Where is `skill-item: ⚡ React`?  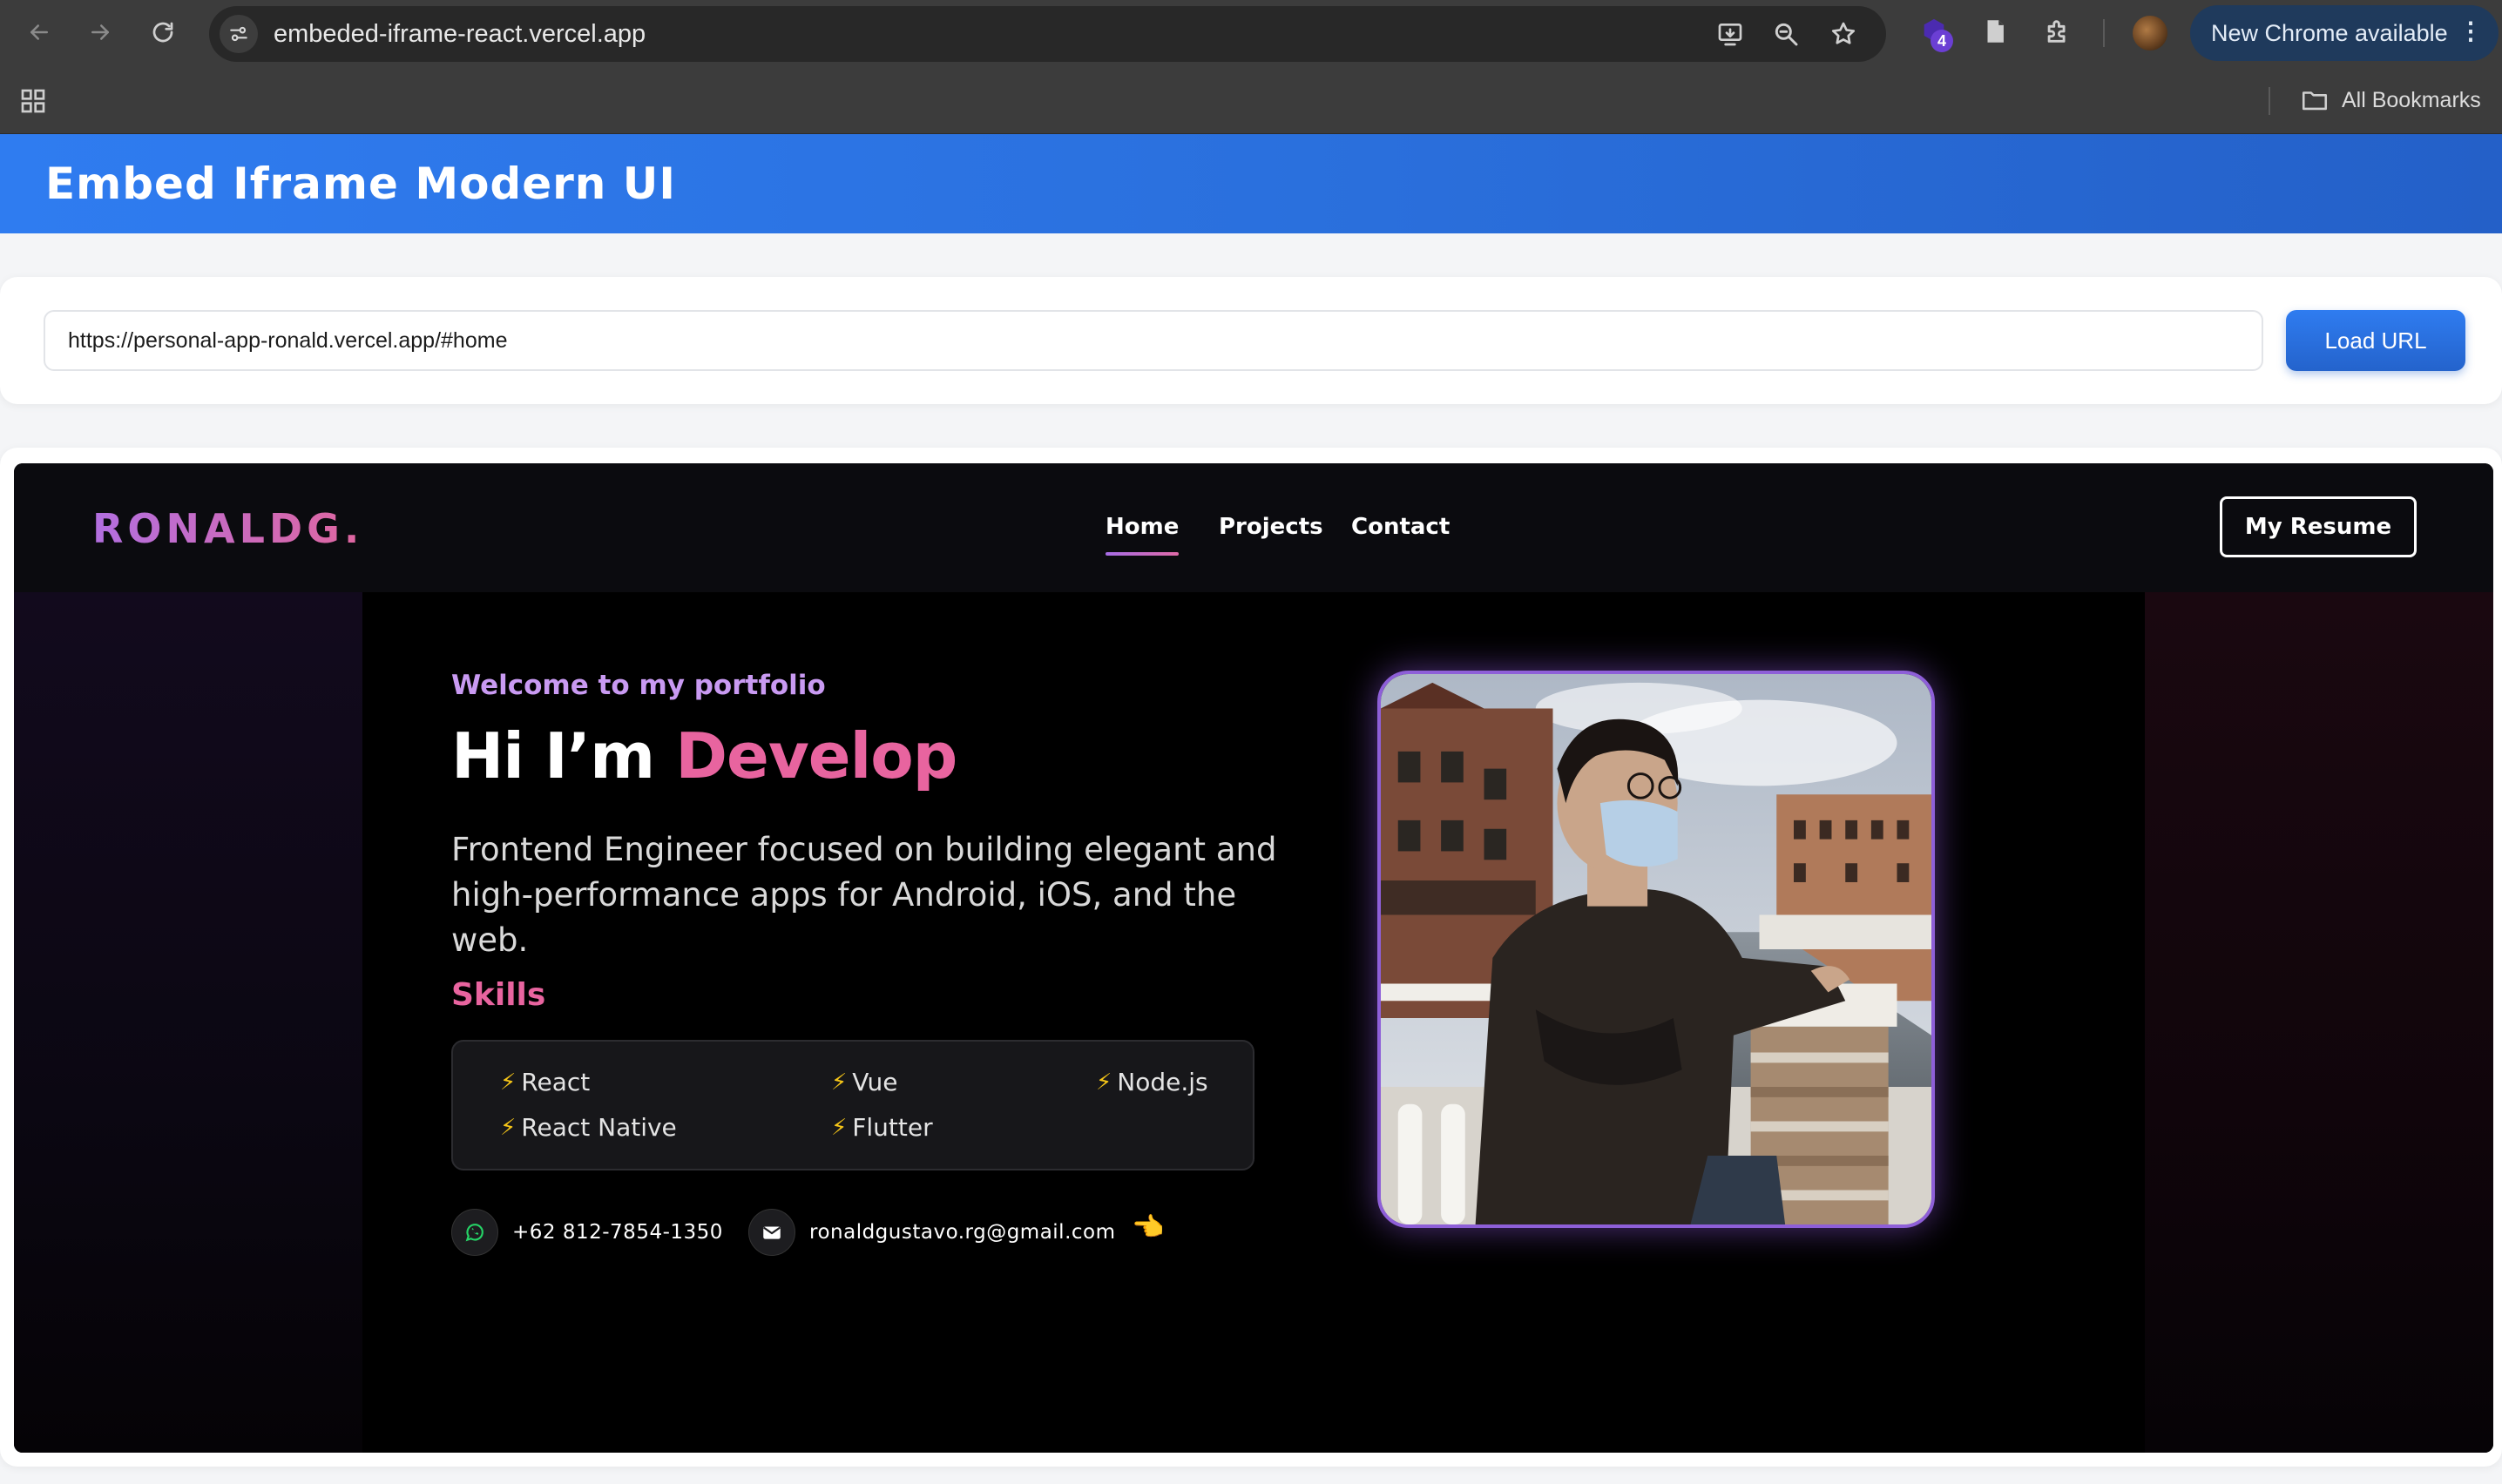
skill-item: ⚡ React is located at coordinates (545, 1082).